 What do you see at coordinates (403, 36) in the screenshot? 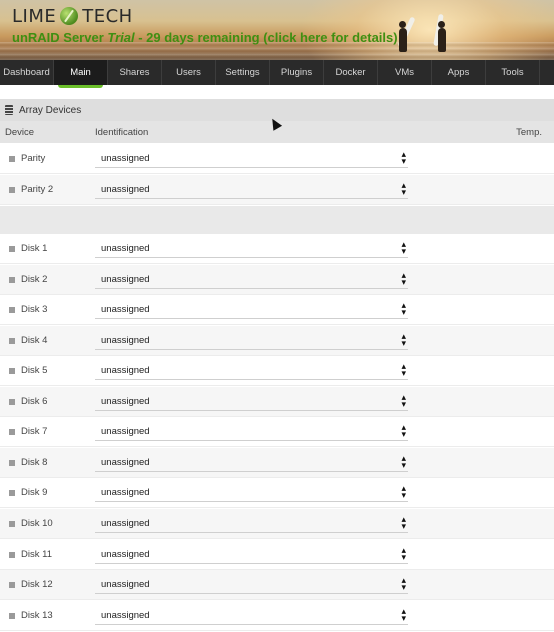
I see `surfer-graphic` at bounding box center [403, 36].